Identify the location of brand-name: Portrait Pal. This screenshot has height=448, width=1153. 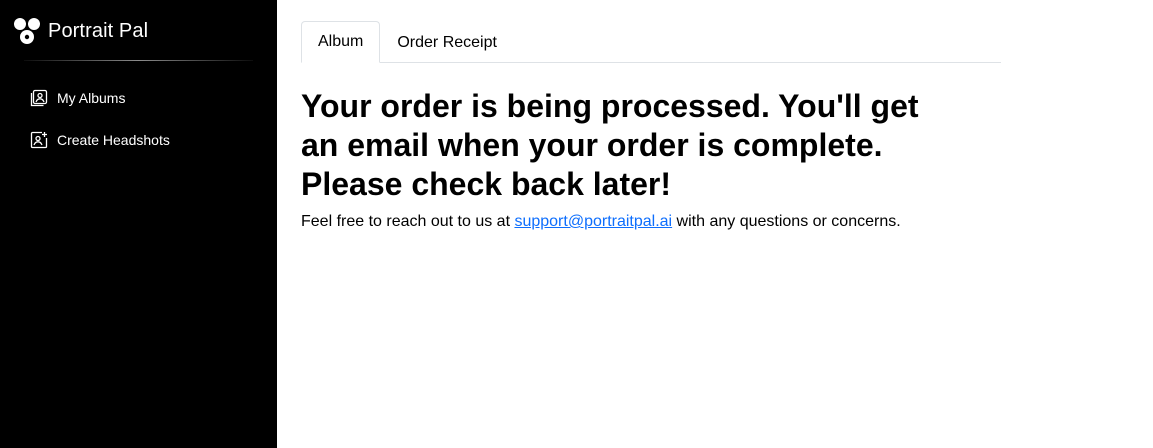
(98, 30).